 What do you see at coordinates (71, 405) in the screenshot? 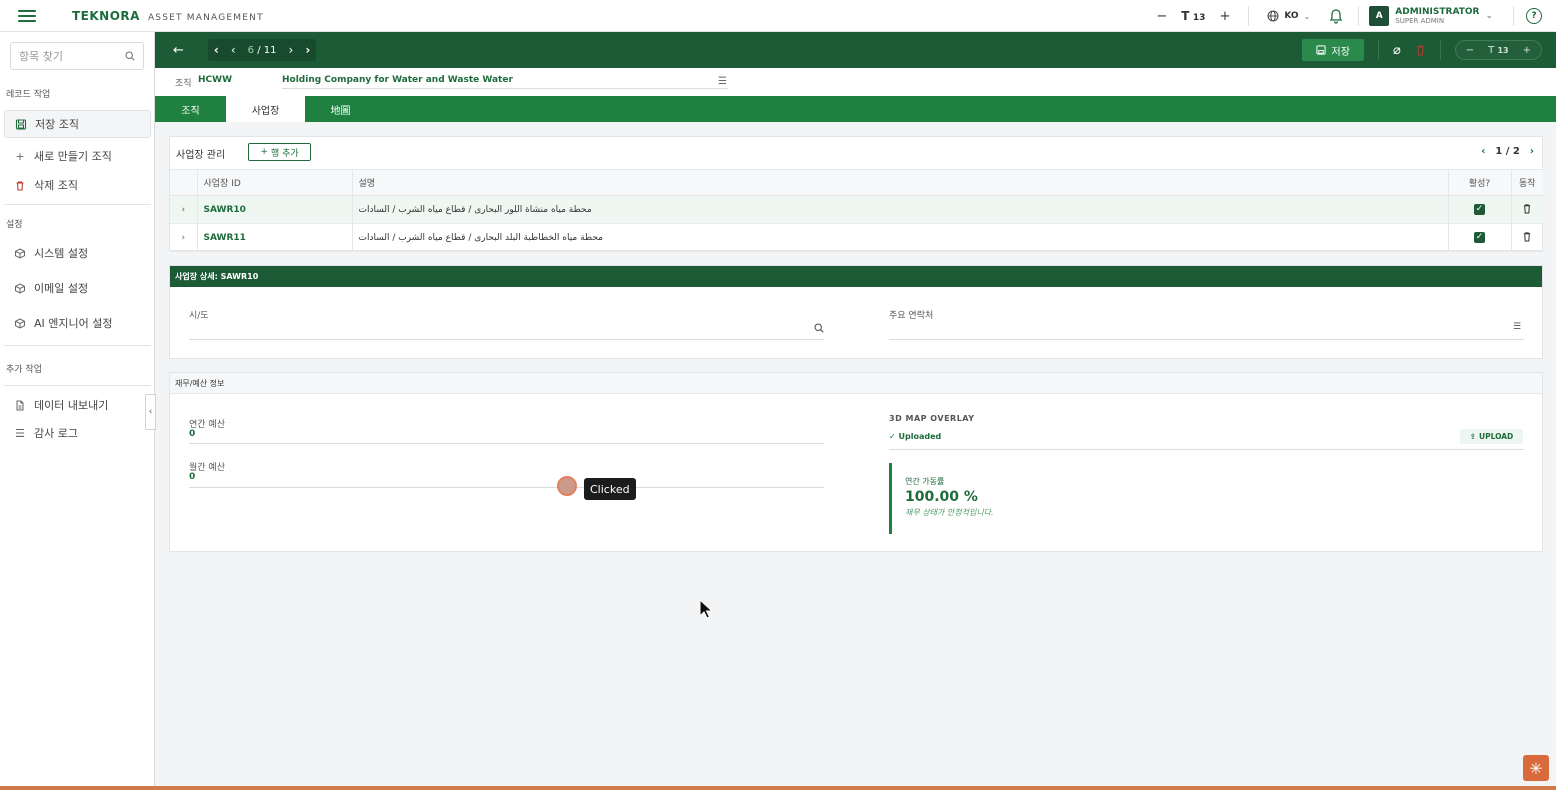
I see `sidebar-item-label: 데이터 내보내기` at bounding box center [71, 405].